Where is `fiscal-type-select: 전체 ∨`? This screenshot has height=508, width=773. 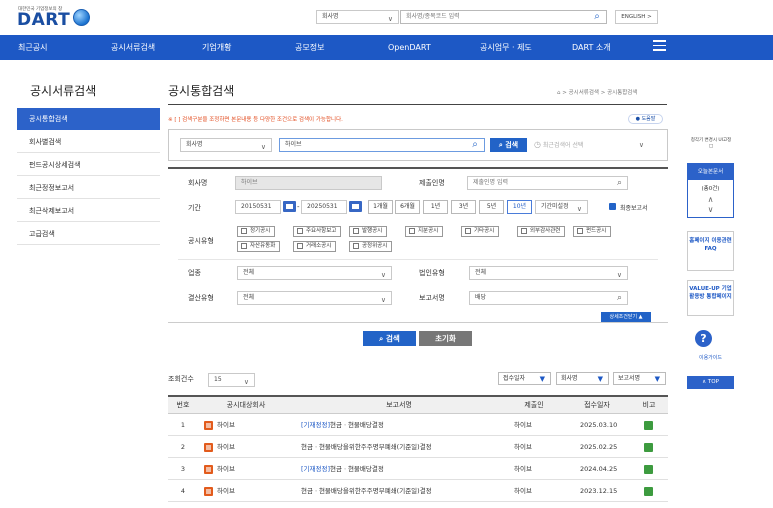 fiscal-type-select: 전체 ∨ is located at coordinates (314, 298).